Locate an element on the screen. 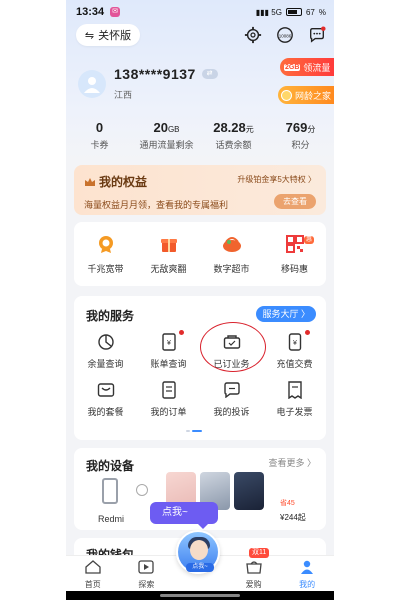 Image resolution: width=400 pixels, height=600 pixels. stat-label: 话费余额 is located at coordinates (233, 145).